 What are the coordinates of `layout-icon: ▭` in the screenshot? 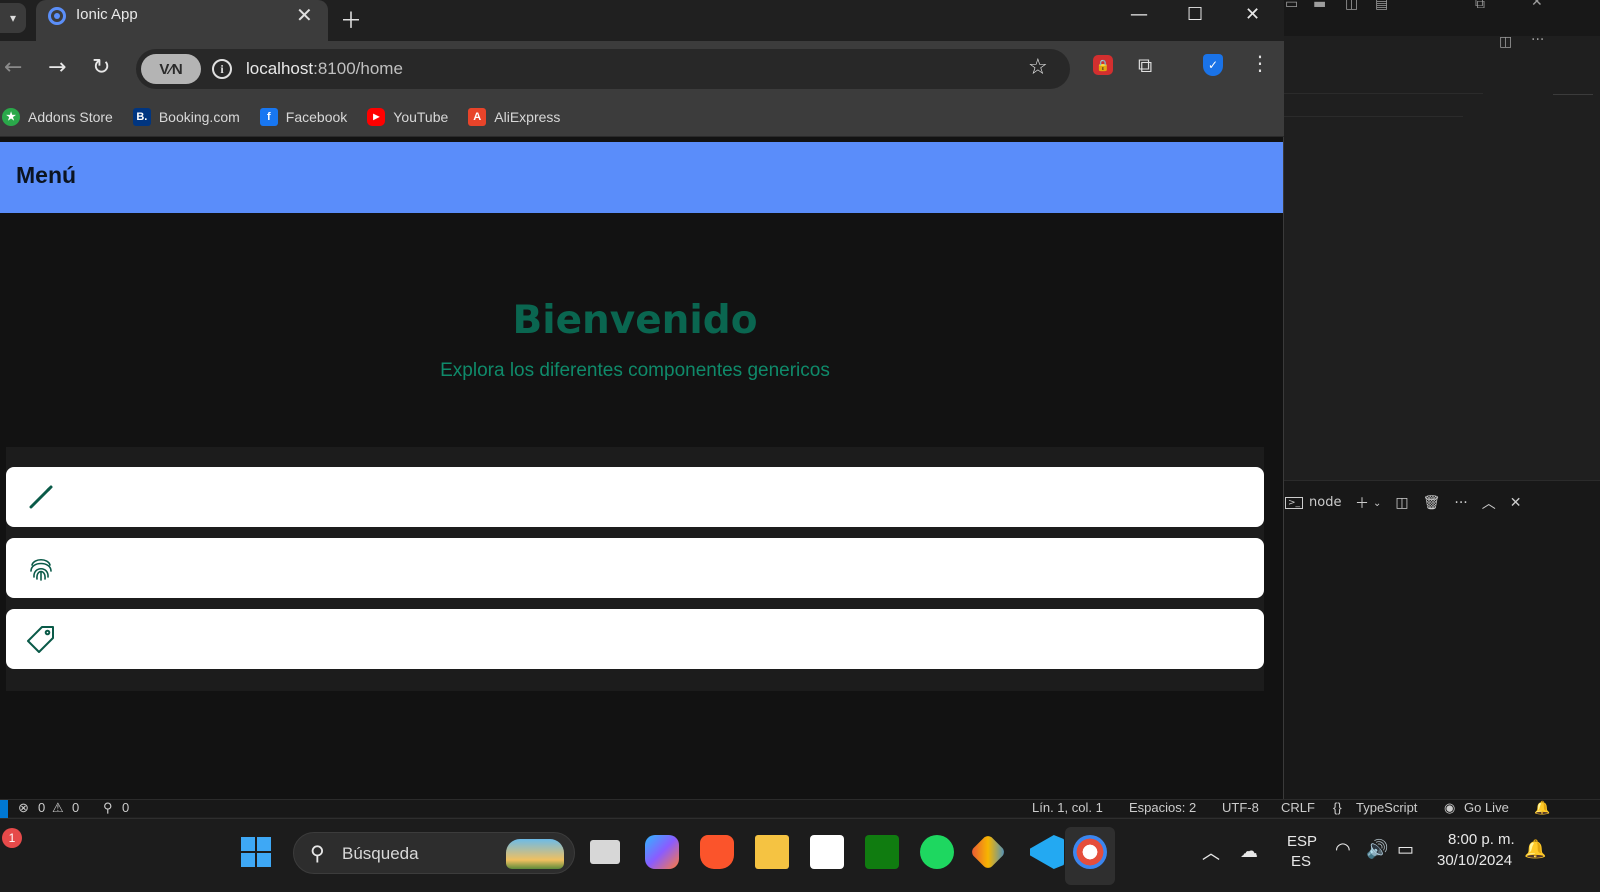 It's located at (1291, 6).